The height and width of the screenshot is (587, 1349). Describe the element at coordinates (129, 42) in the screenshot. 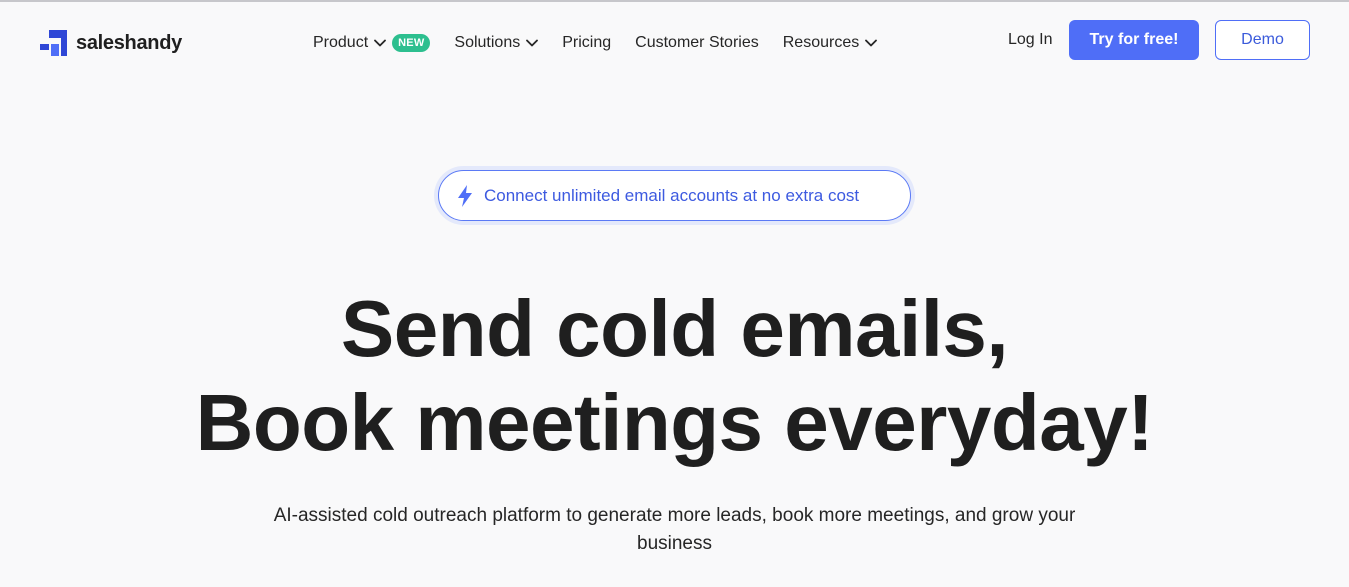

I see `brand-name: saleshandy` at that location.